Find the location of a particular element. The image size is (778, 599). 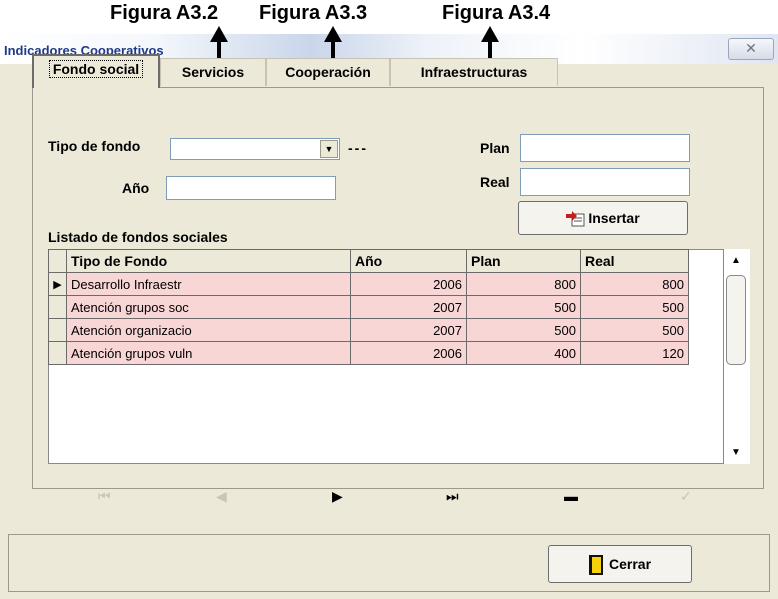

first-record-icon: ⏮ is located at coordinates (104, 496).